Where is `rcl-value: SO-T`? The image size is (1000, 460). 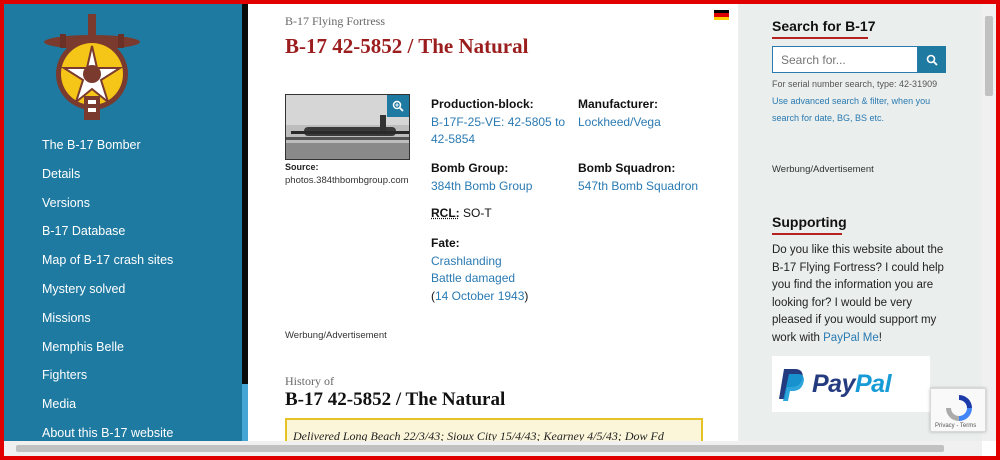
rcl-value: SO-T is located at coordinates (475, 213).